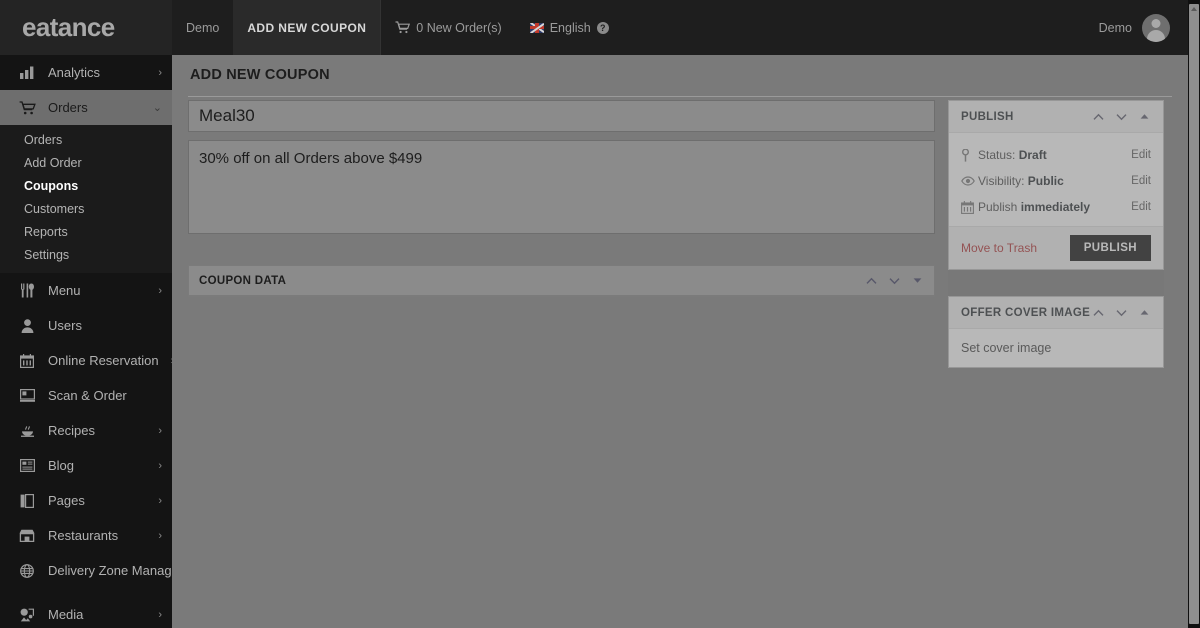 The image size is (1200, 628). Describe the element at coordinates (536, 27) in the screenshot. I see `uk-flag-icon` at that location.